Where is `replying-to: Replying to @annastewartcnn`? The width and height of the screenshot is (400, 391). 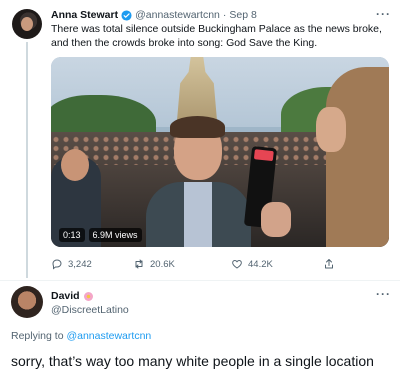
replying-to: Replying to @annastewartcnn is located at coordinates (81, 336).